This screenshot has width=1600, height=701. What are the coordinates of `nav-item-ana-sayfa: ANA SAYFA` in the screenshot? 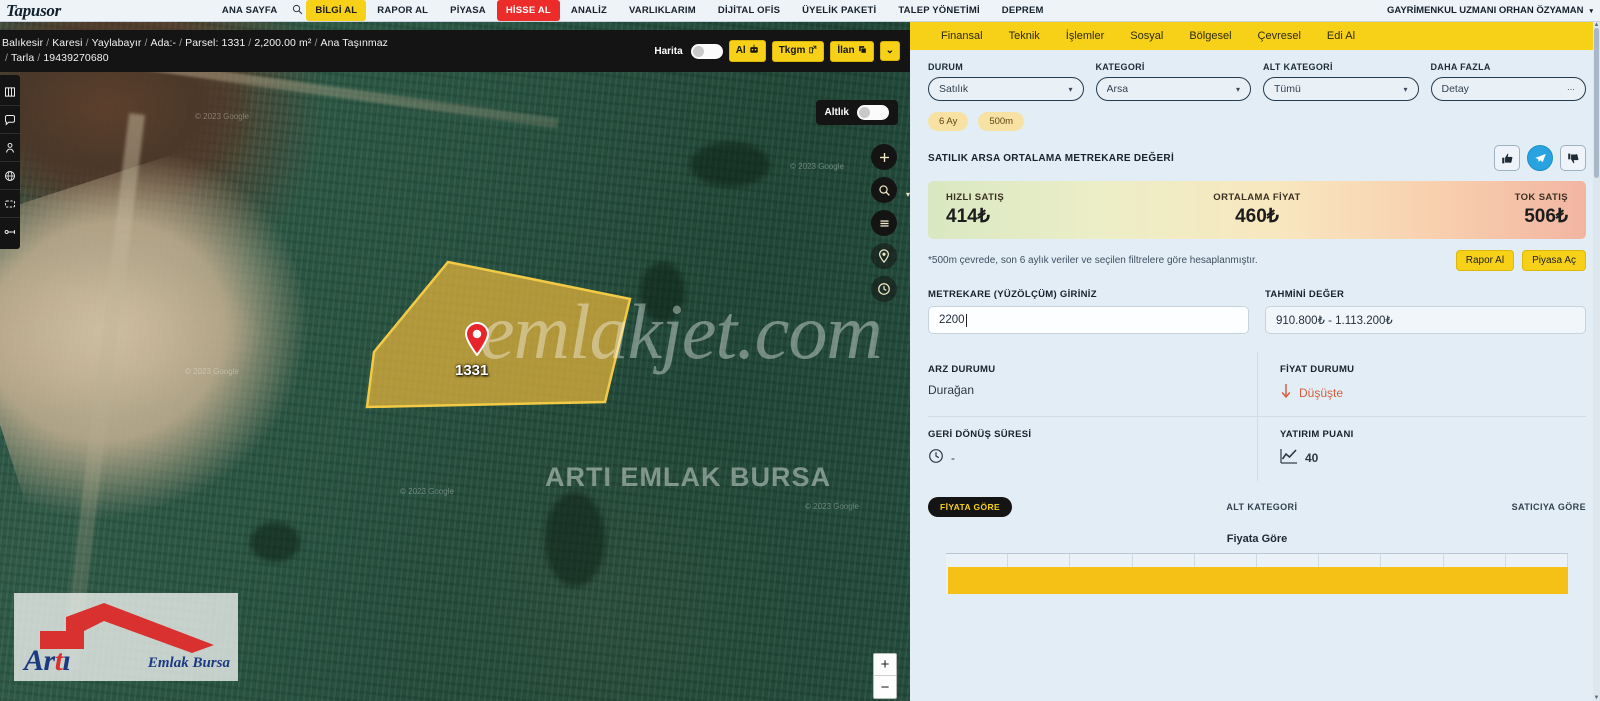 It's located at (249, 10).